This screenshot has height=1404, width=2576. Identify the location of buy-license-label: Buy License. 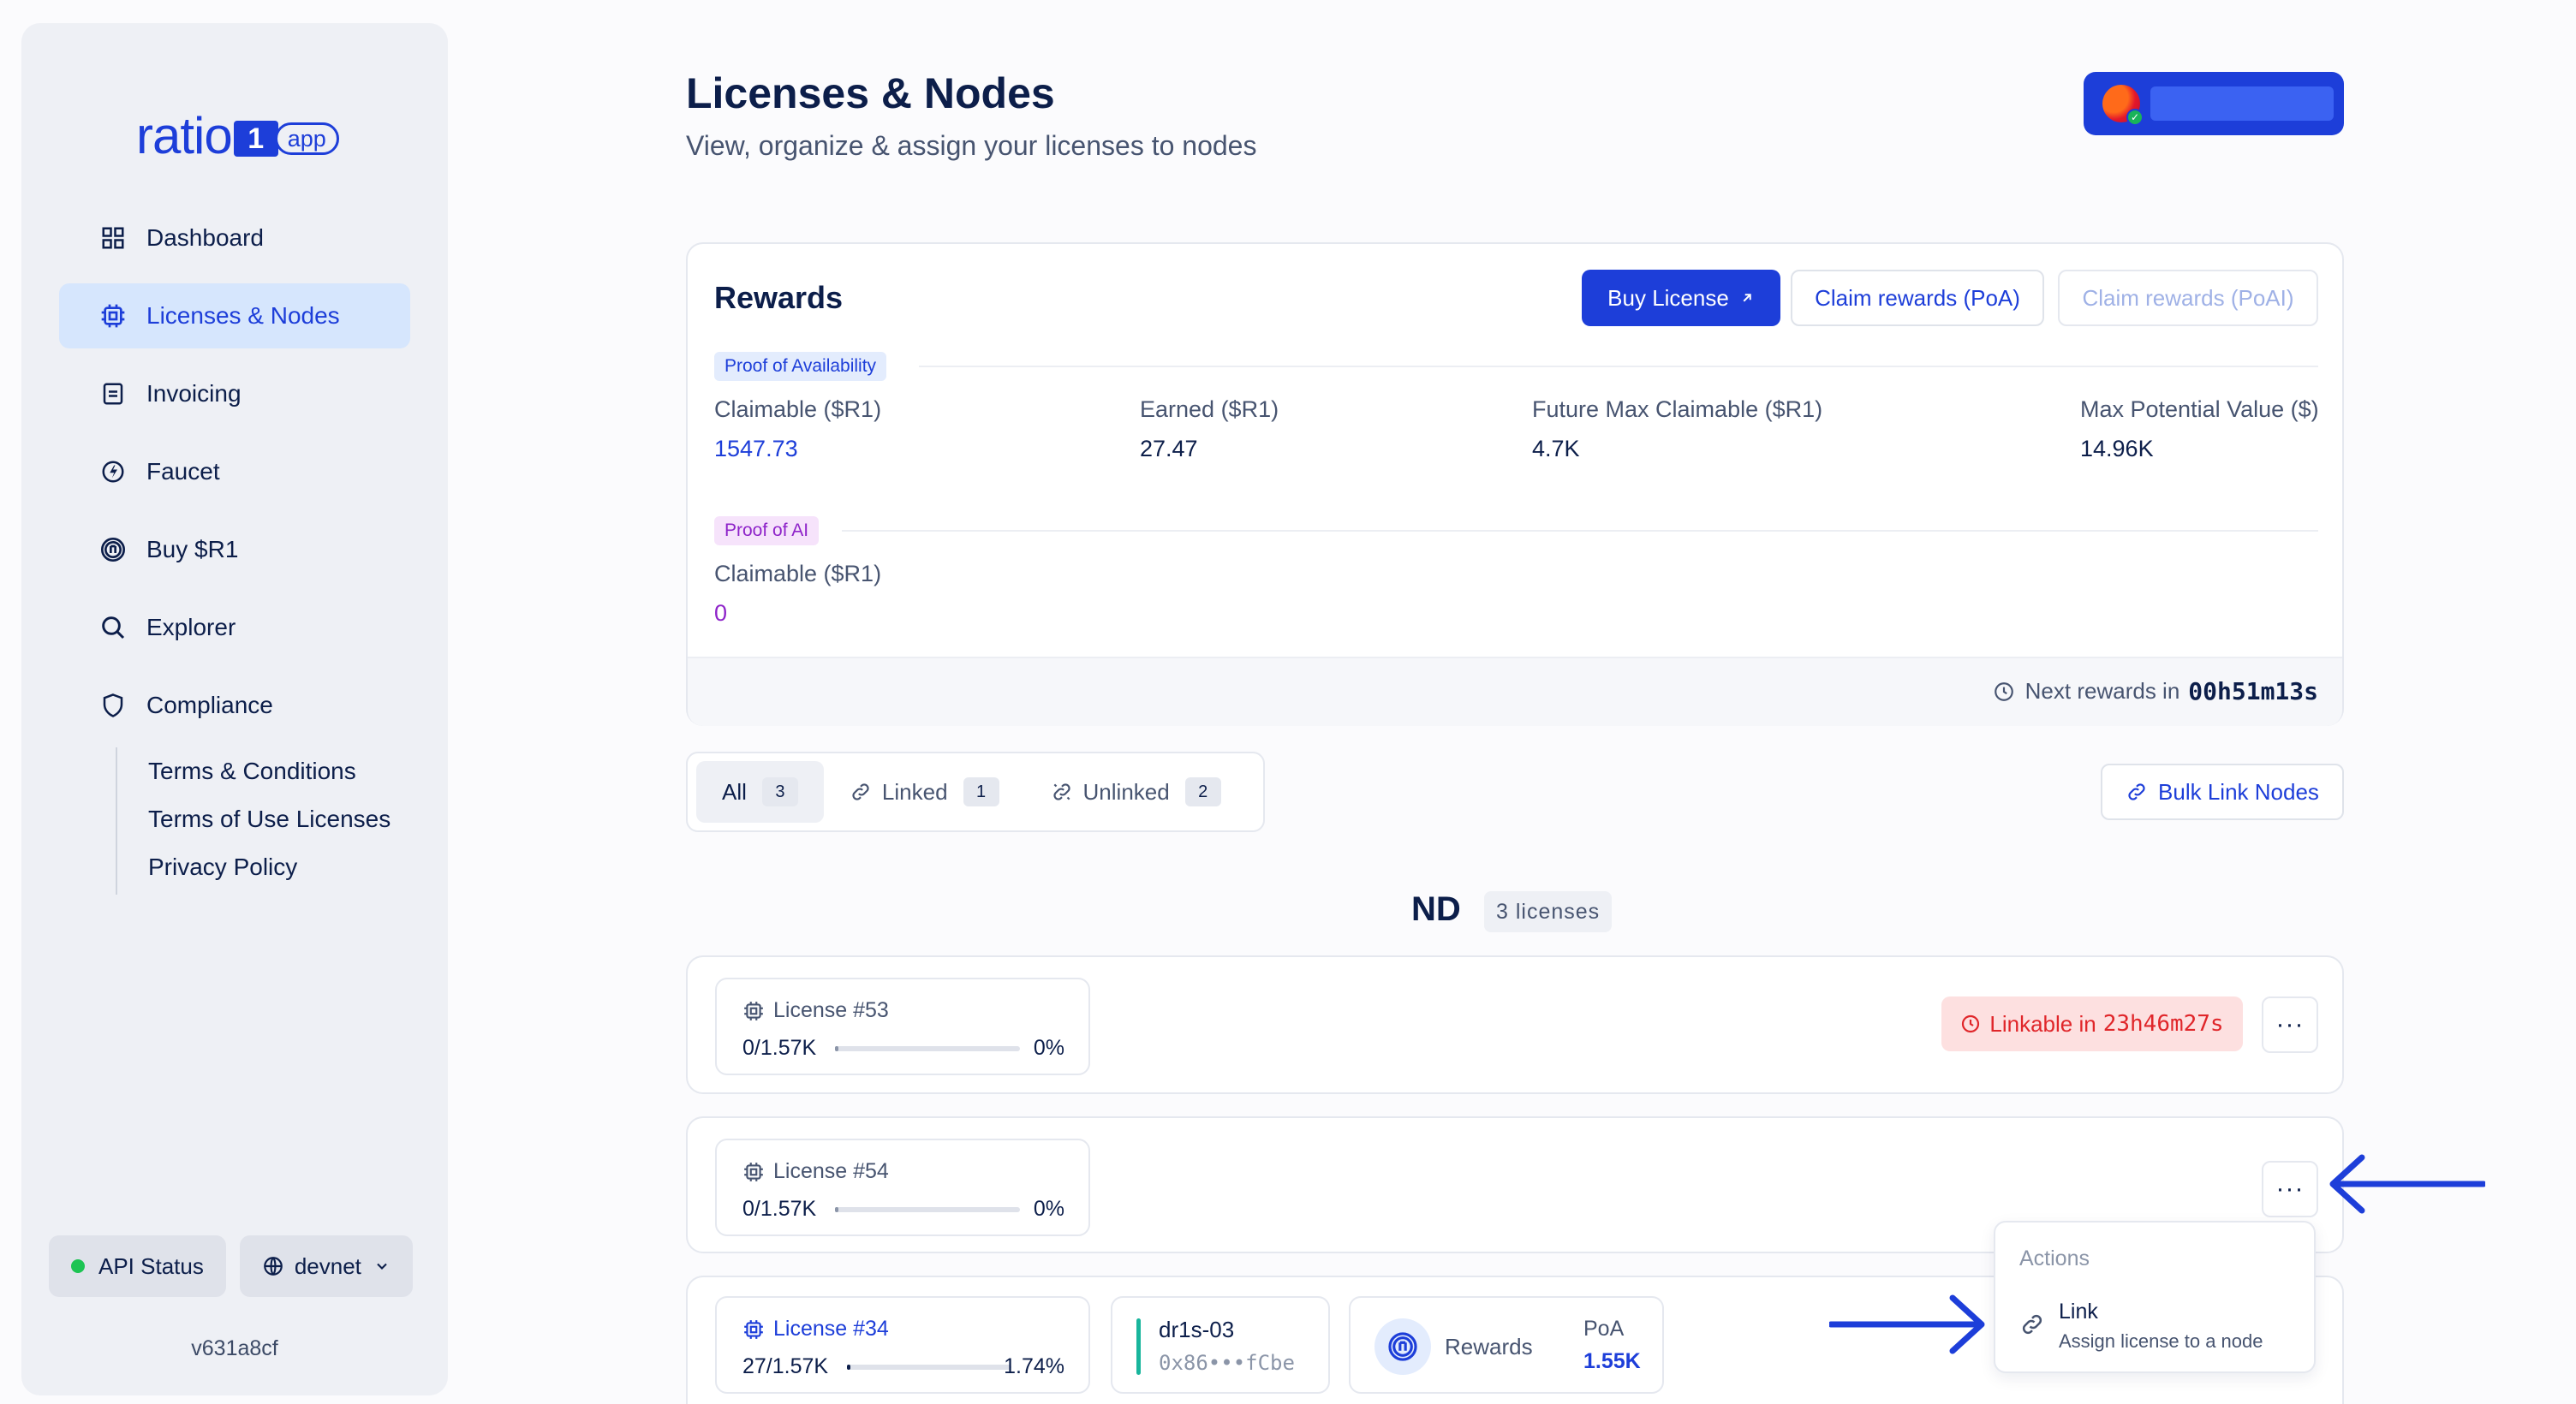
(1668, 297).